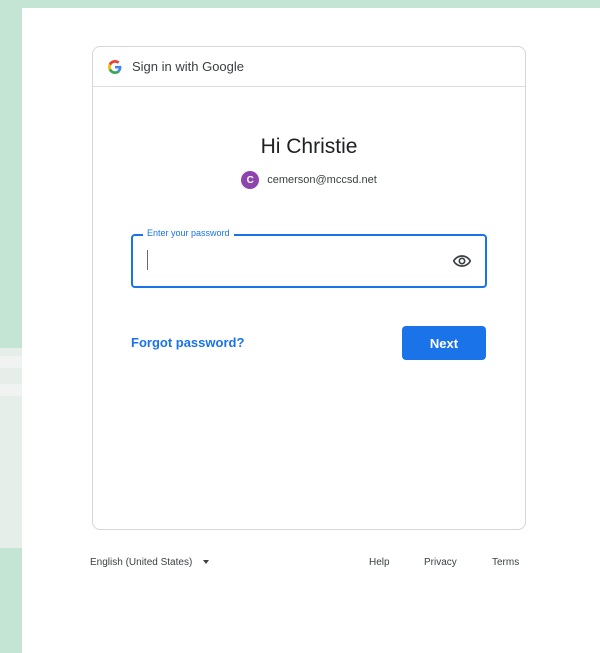 Image resolution: width=600 pixels, height=653 pixels. I want to click on background-left-band, so click(11, 448).